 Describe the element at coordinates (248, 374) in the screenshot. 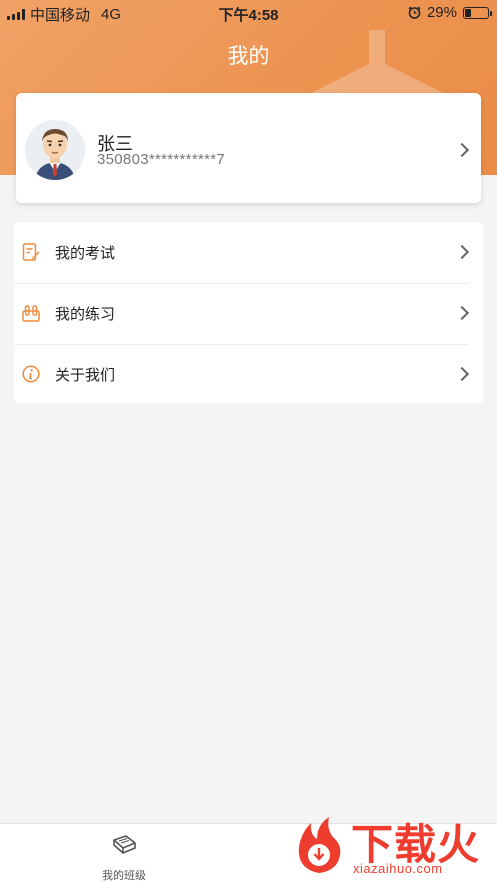

I see `menu-item-about-us: 关于我们` at that location.